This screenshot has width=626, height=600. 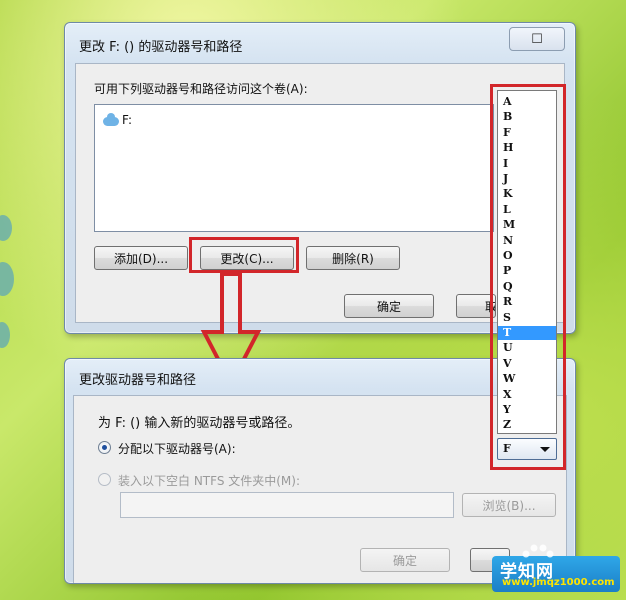 What do you see at coordinates (353, 258) in the screenshot?
I see `delete-button: 删除(R)` at bounding box center [353, 258].